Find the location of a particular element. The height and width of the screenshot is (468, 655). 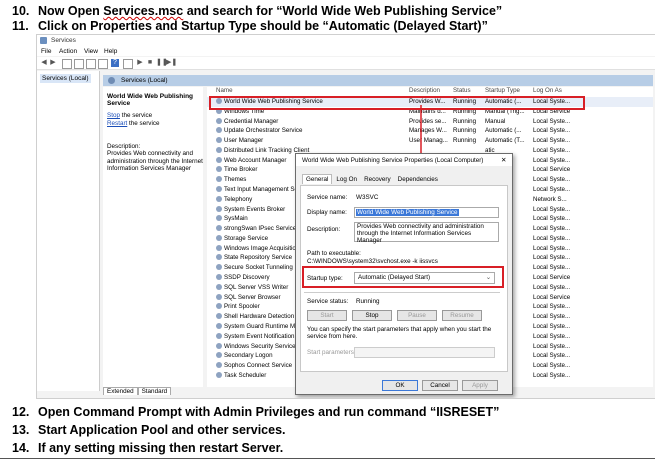

tab-recovery: Recovery is located at coordinates (377, 179).